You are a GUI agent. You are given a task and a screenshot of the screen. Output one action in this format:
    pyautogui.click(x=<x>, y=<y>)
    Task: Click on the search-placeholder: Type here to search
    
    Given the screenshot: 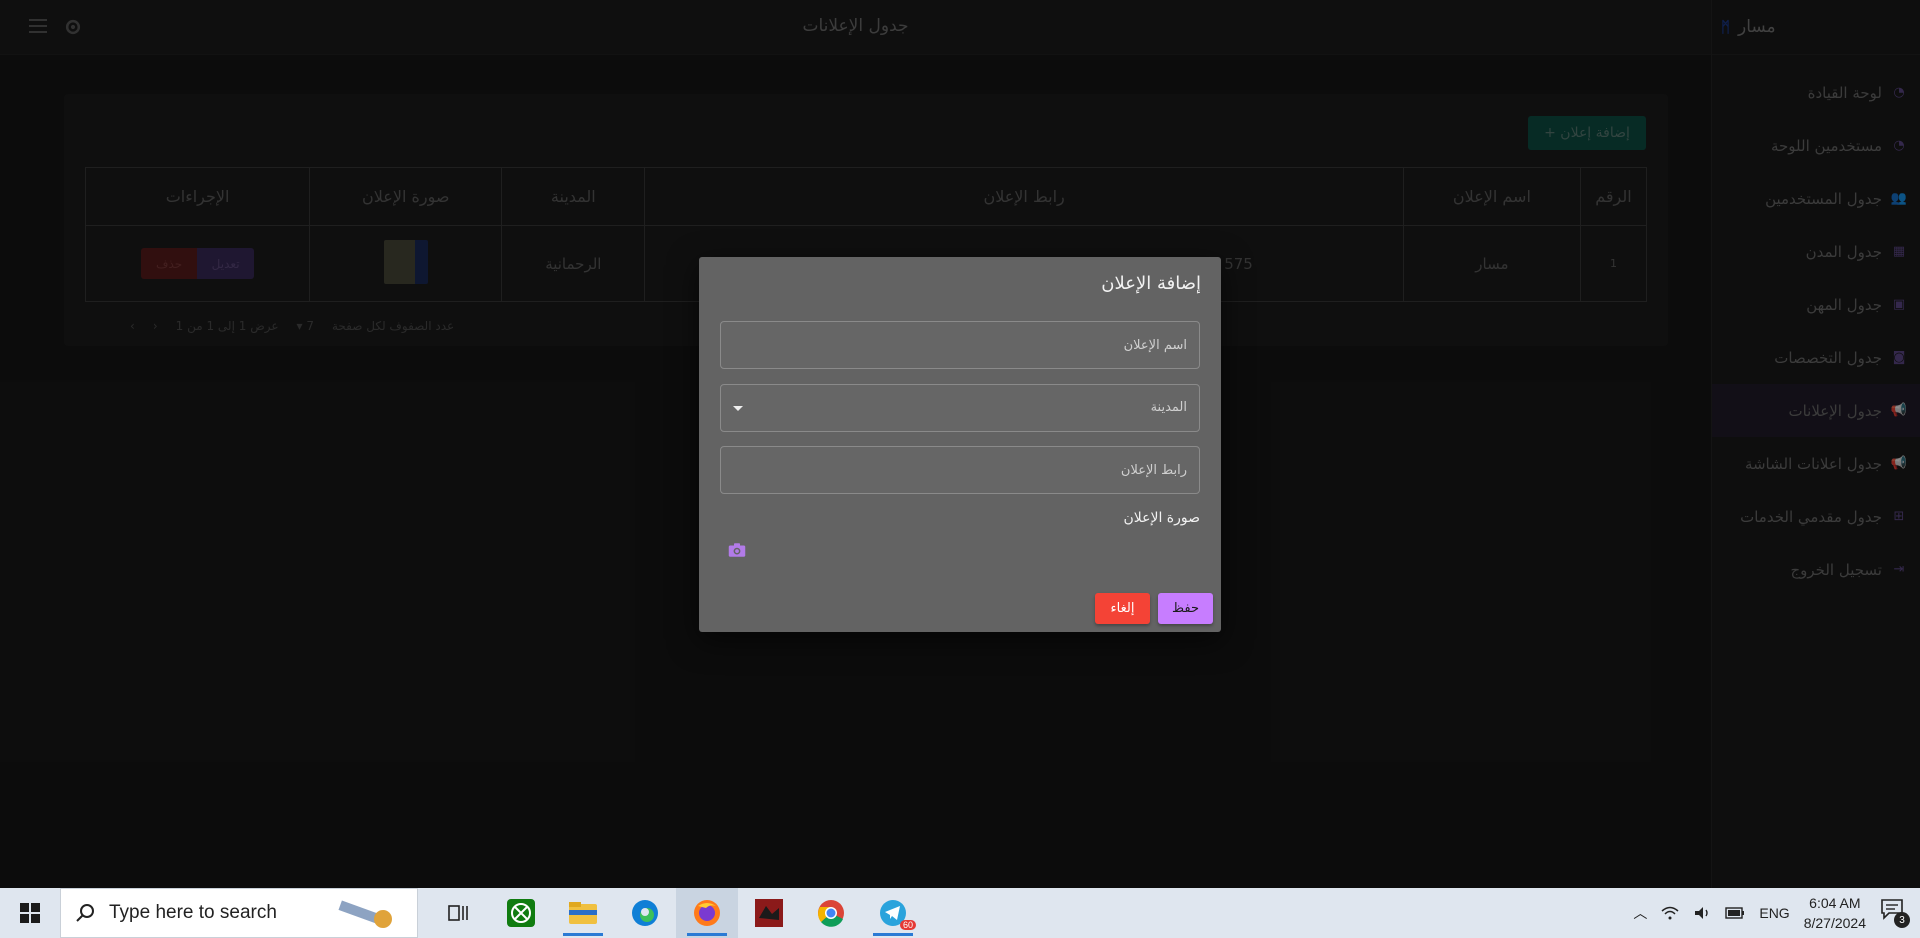 What is the action you would take?
    pyautogui.click(x=193, y=912)
    